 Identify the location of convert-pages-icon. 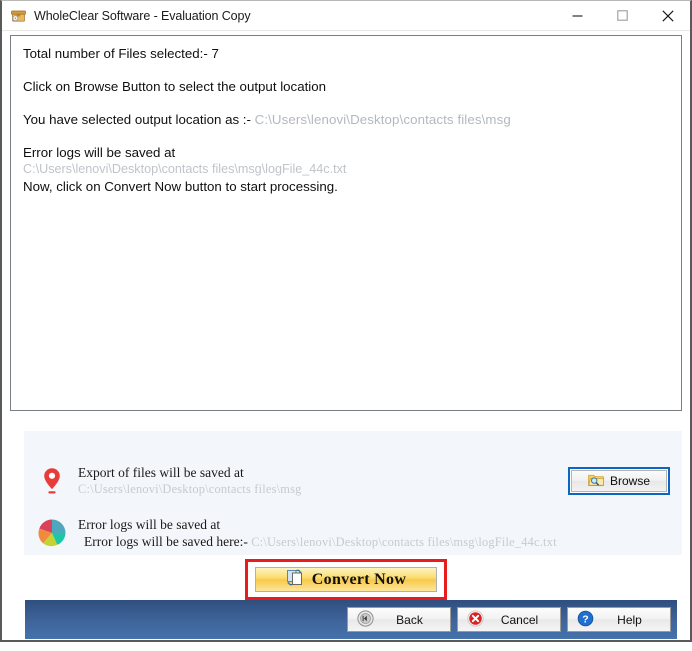
(295, 580).